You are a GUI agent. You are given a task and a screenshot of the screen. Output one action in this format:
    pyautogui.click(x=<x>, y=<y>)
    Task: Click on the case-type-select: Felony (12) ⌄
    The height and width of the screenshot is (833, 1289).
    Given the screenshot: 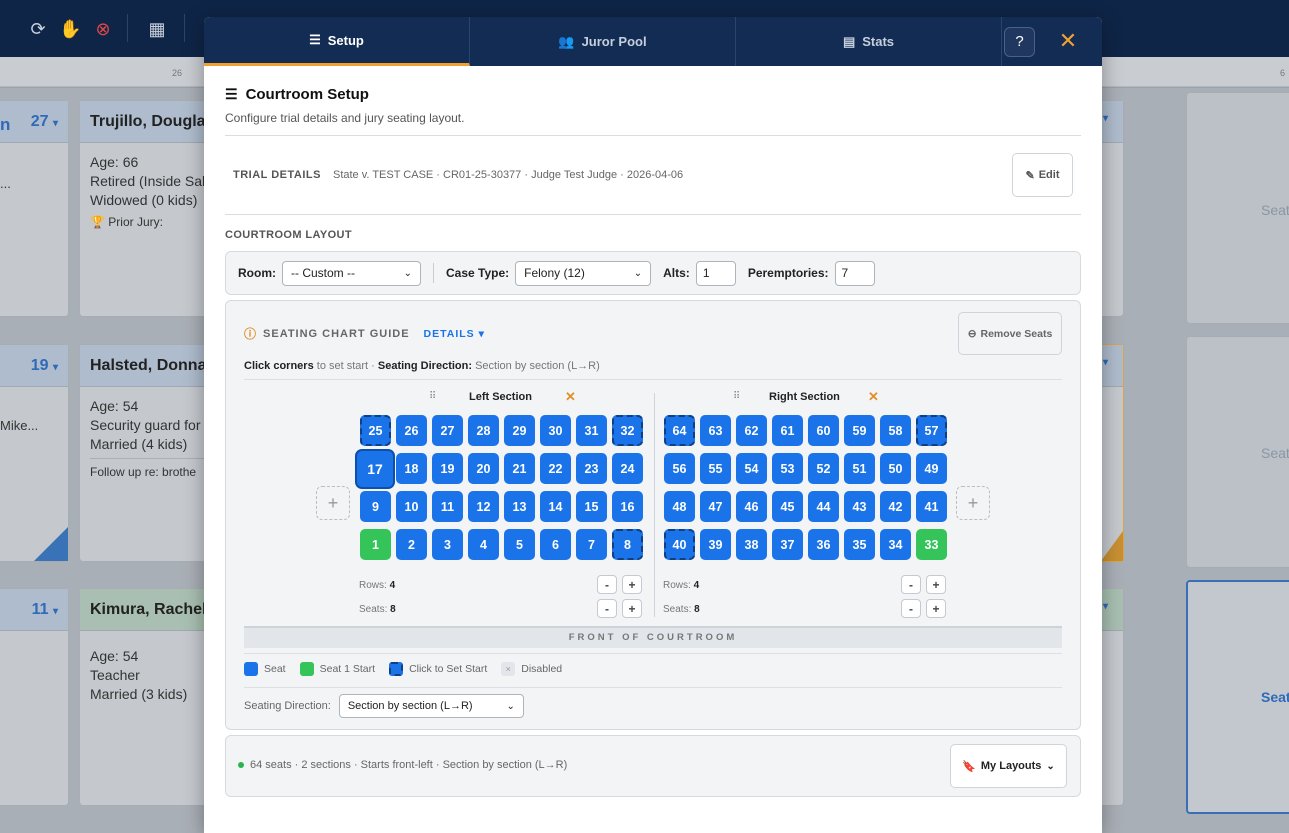 What is the action you would take?
    pyautogui.click(x=583, y=273)
    